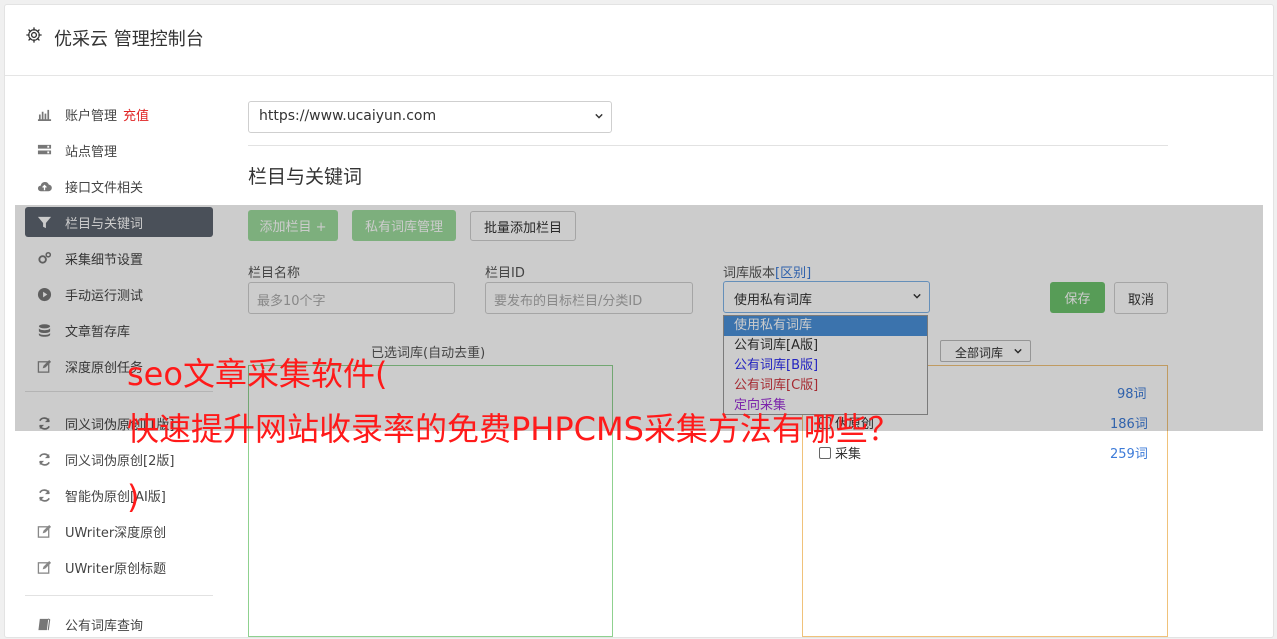 The image size is (1277, 639). What do you see at coordinates (34, 35) in the screenshot?
I see `gear-icon` at bounding box center [34, 35].